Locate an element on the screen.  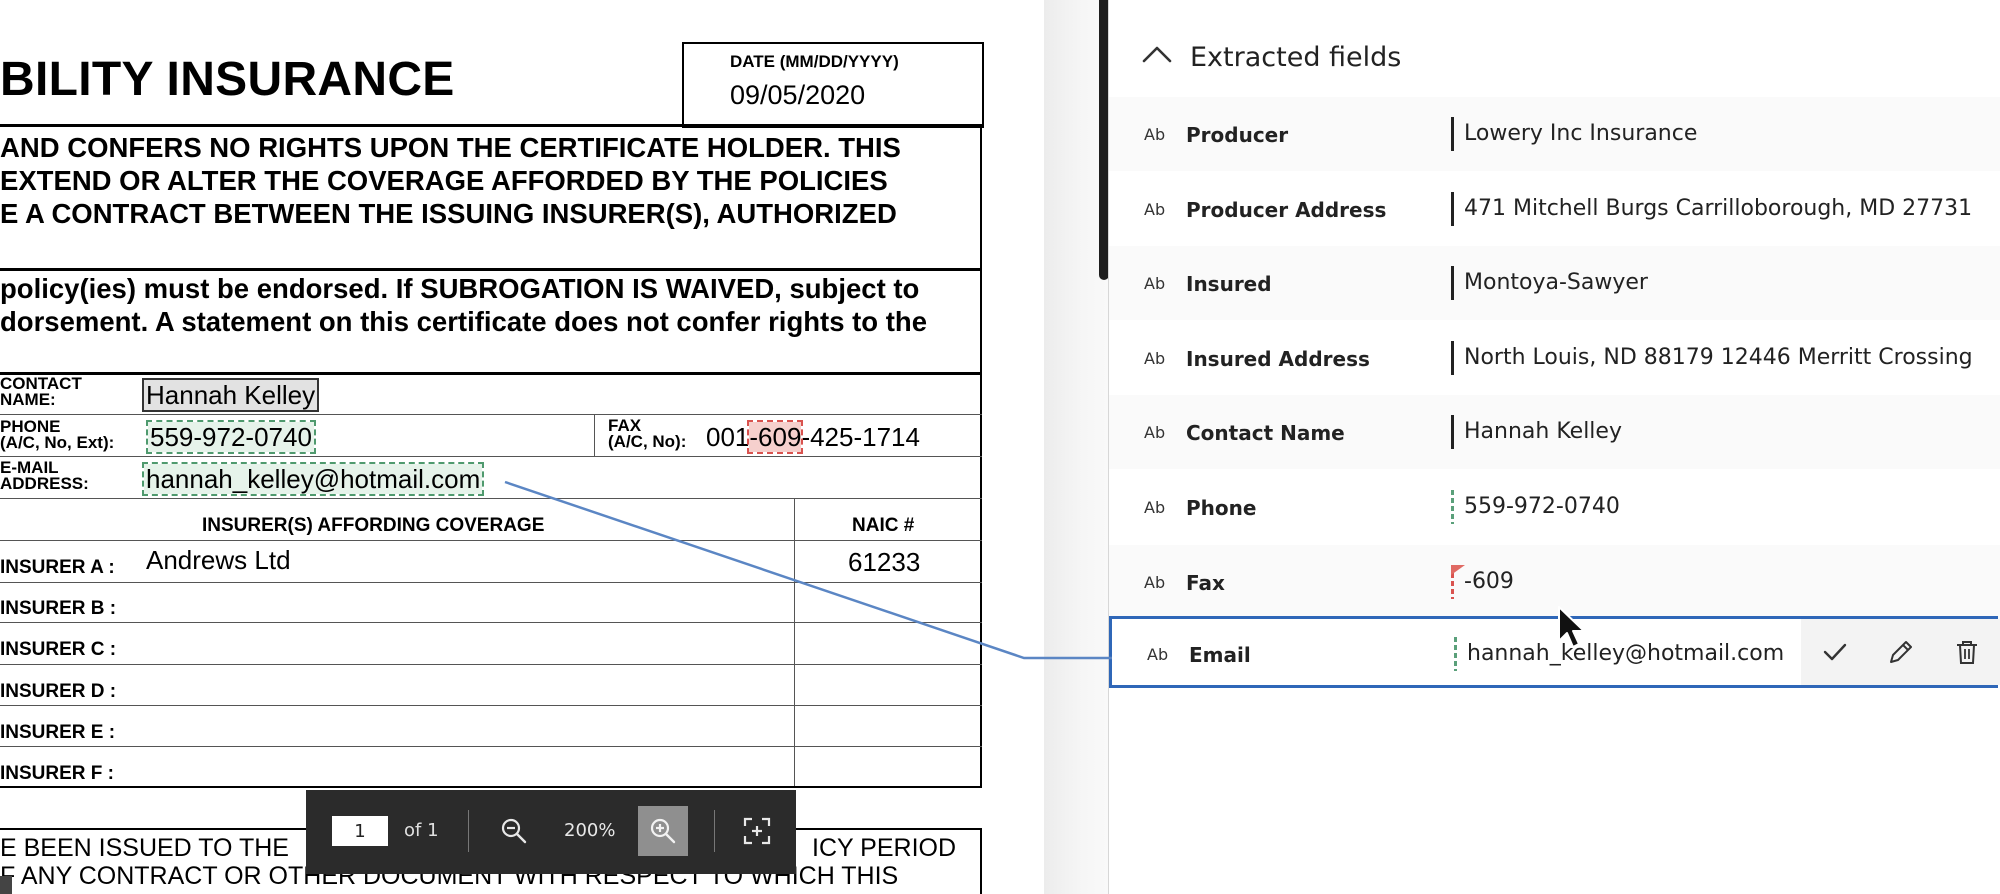
panel-header: Extracted fields is located at coordinates (1554, 48).